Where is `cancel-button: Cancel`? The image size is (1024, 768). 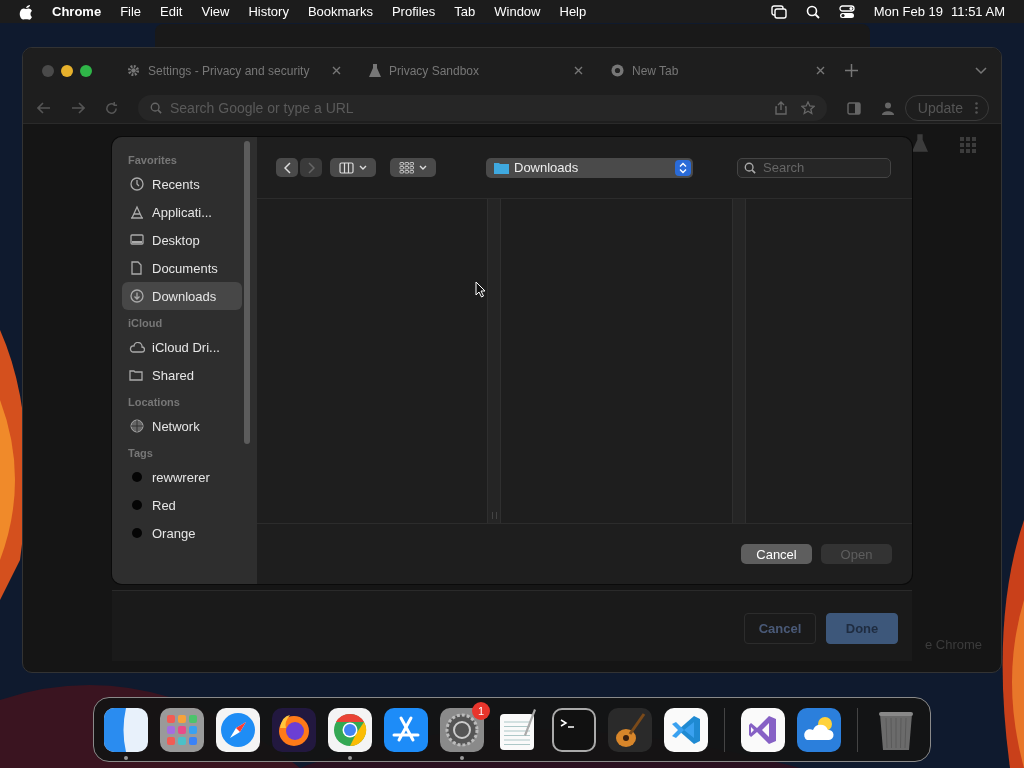
cancel-button: Cancel is located at coordinates (776, 554).